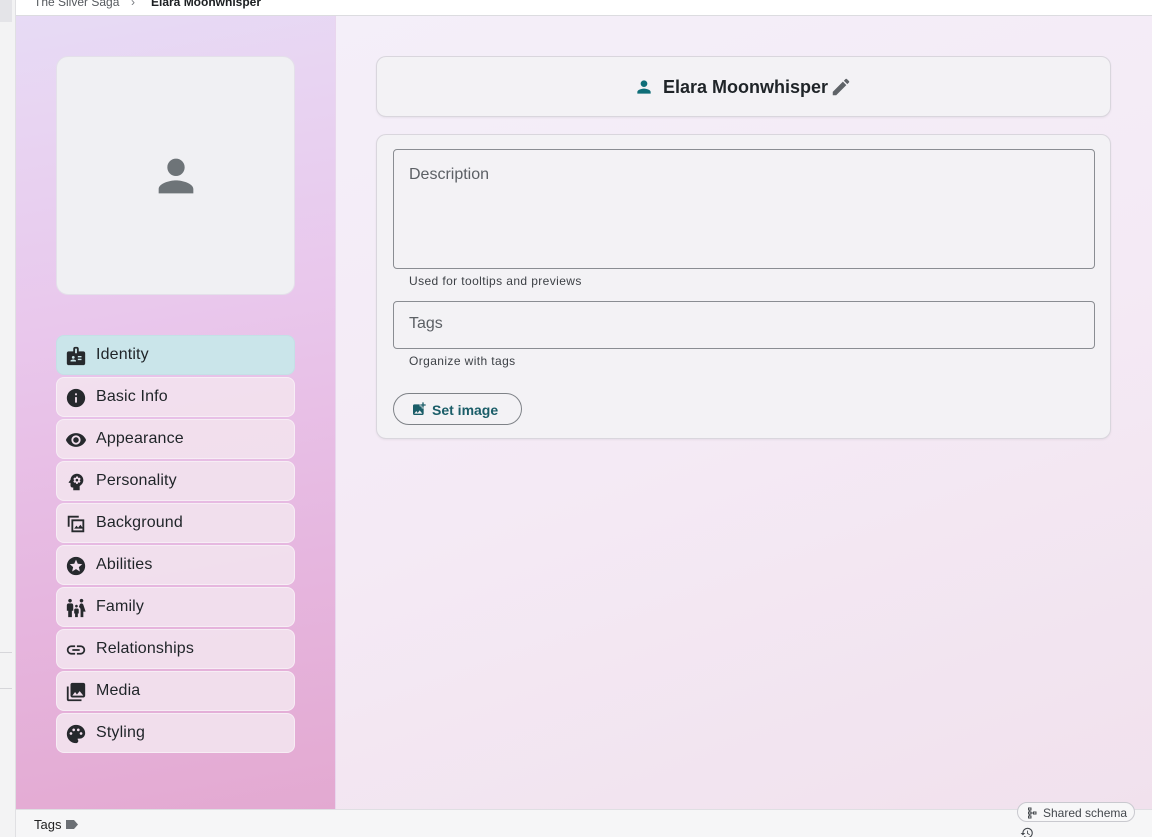 The height and width of the screenshot is (837, 1152). Describe the element at coordinates (426, 323) in the screenshot. I see `tags-placeholder: Tags` at that location.